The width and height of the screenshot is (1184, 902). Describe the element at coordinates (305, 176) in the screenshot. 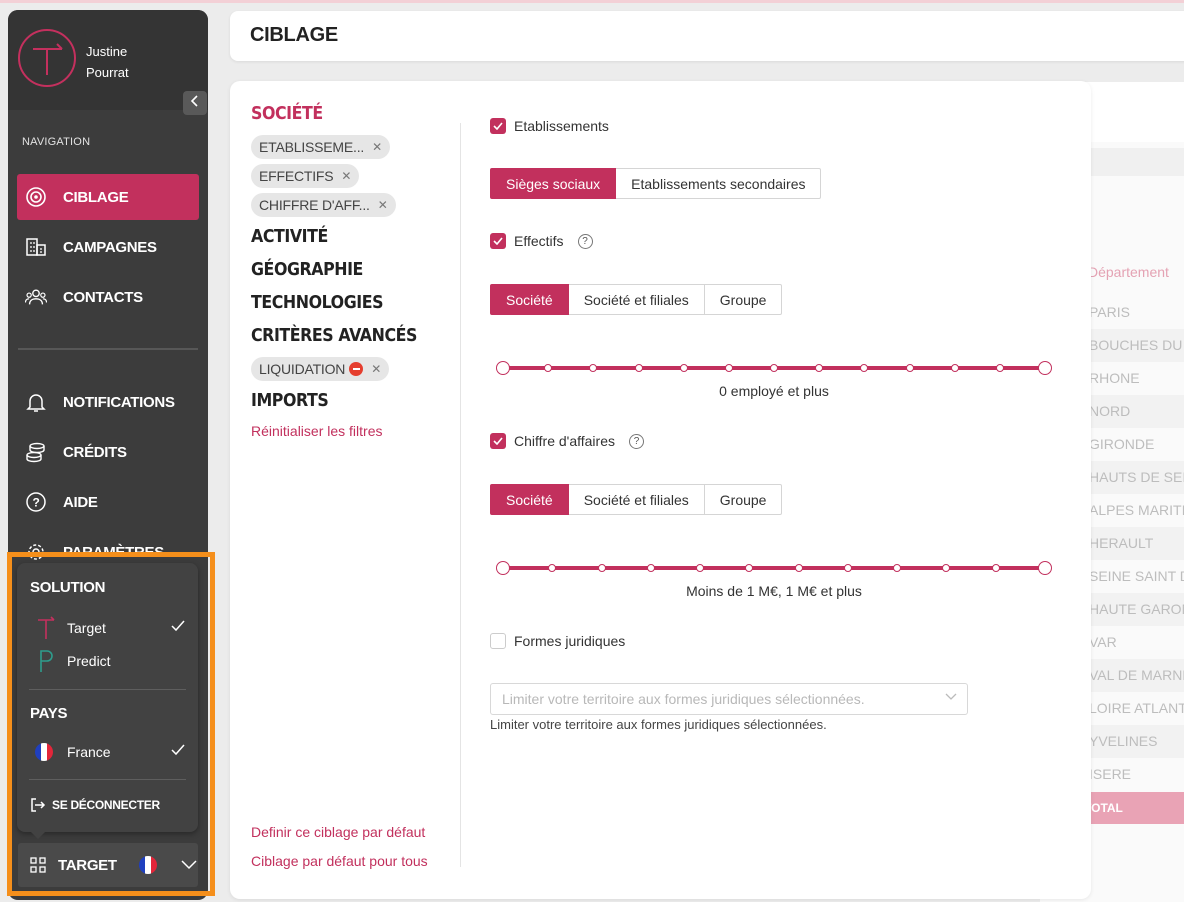

I see `filter-chip: EFFECTIFS ✕` at that location.